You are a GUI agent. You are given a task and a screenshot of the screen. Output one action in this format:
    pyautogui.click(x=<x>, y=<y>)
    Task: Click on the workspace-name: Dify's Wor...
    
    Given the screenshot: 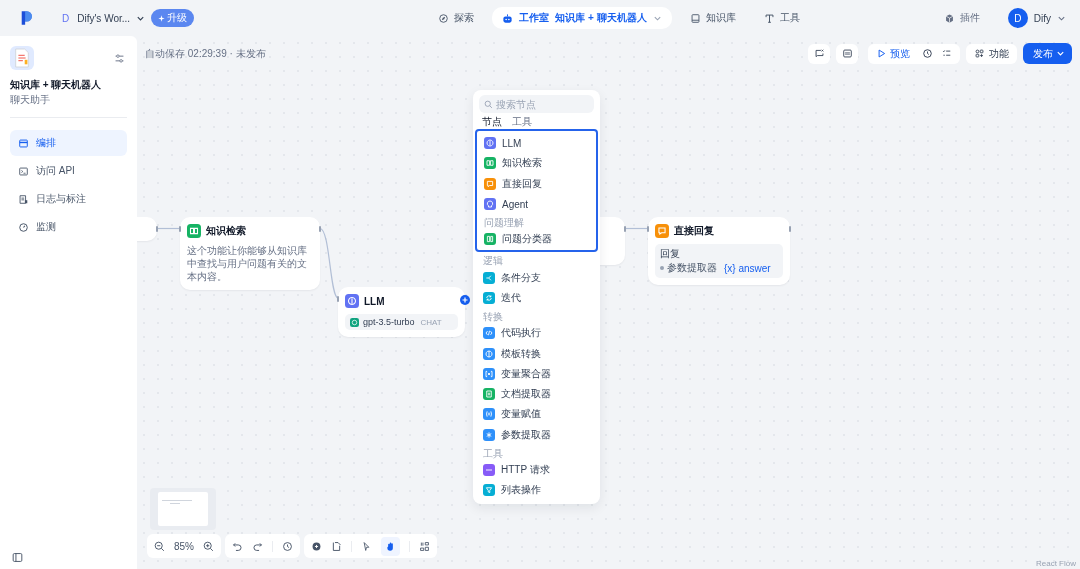 What is the action you would take?
    pyautogui.click(x=104, y=18)
    